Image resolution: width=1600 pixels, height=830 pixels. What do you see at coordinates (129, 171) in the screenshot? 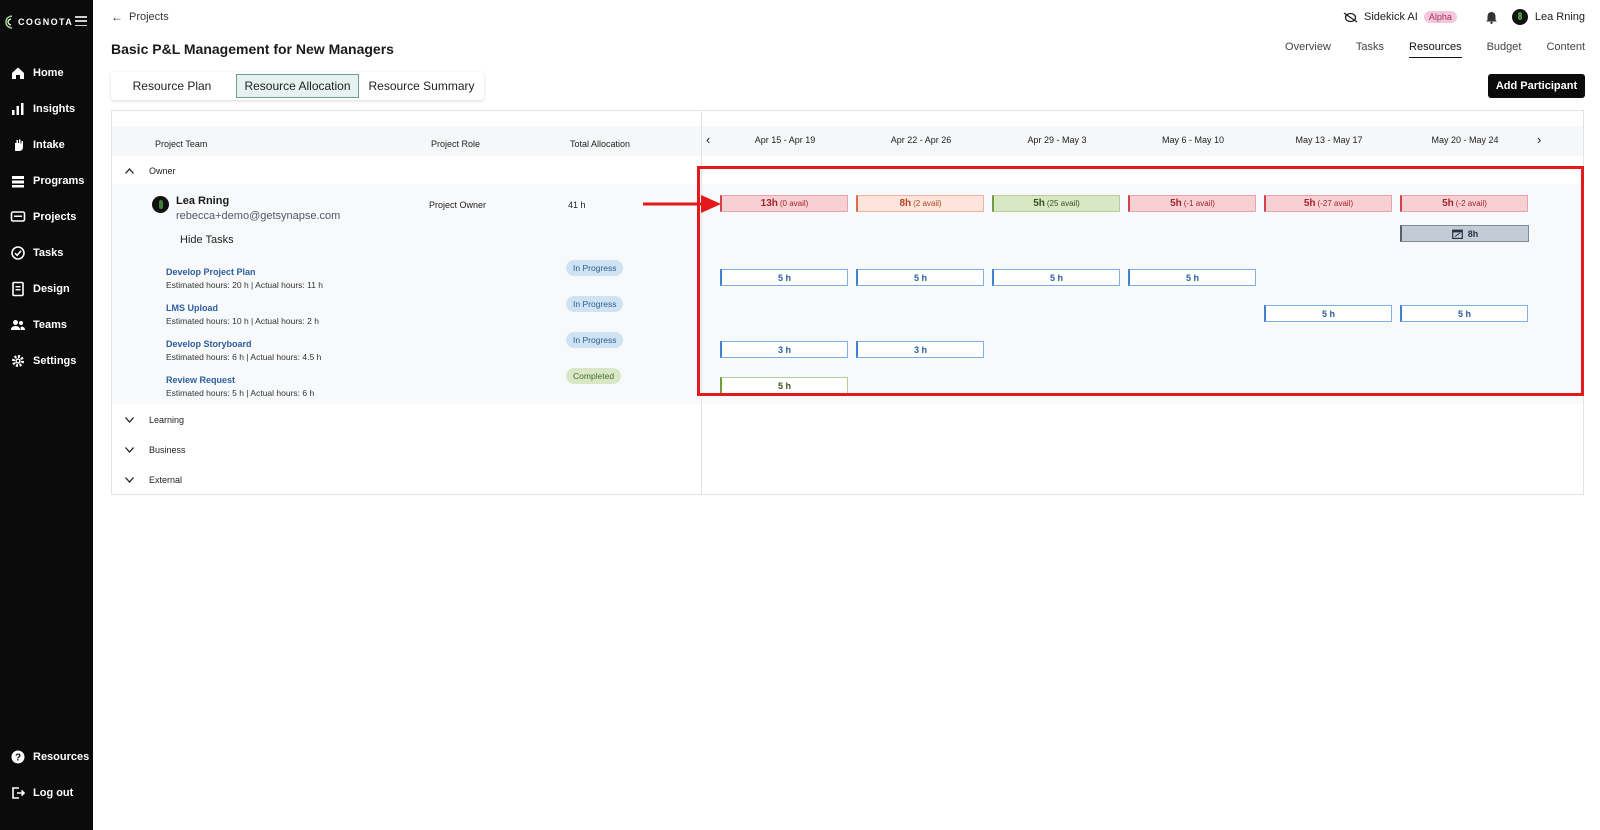
I see `chevron-up-icon` at bounding box center [129, 171].